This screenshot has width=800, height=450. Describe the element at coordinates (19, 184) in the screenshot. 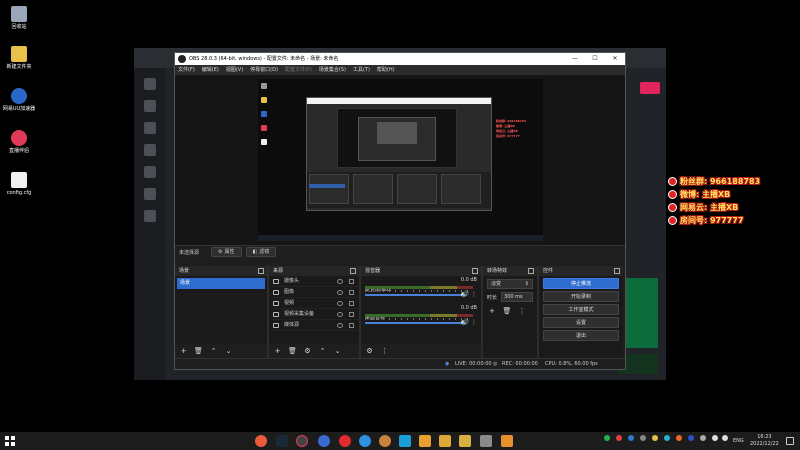

I see `desktop-icon-config-file: config.cfg` at that location.